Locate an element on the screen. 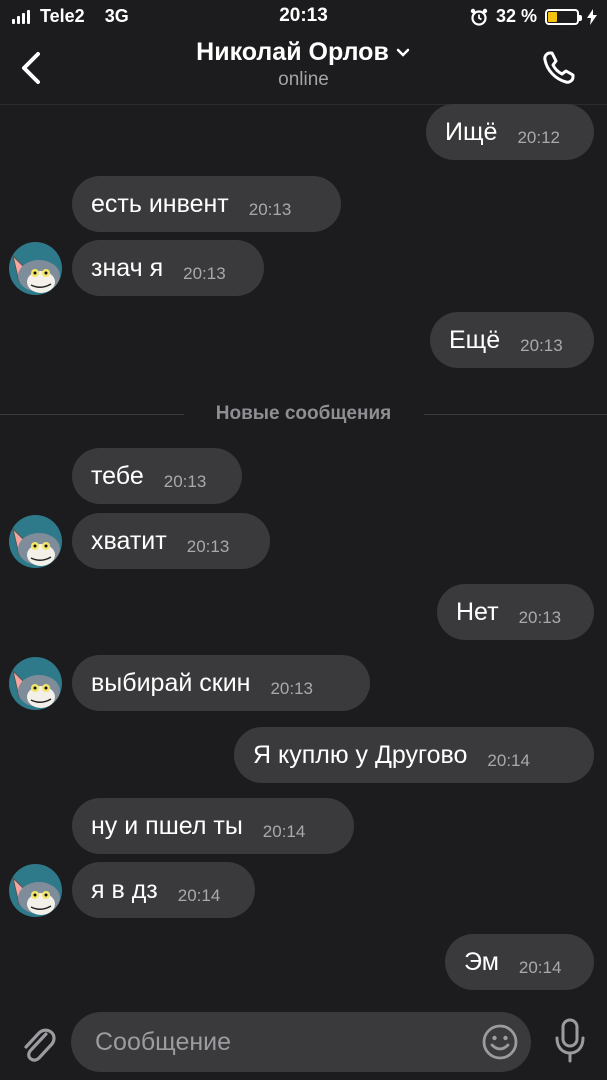  phone-icon is located at coordinates (559, 68).